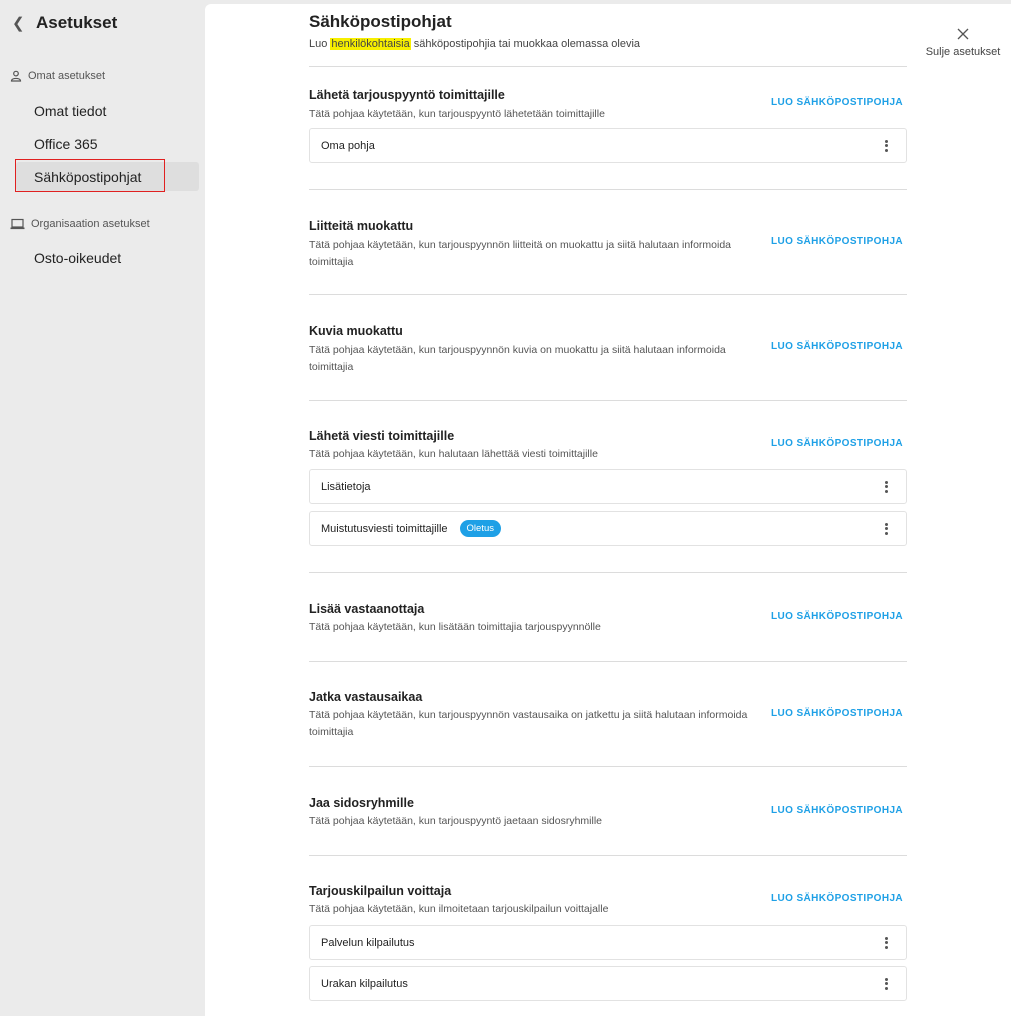 The image size is (1011, 1016). What do you see at coordinates (963, 43) in the screenshot?
I see `close-settings-button: Sulje asetukset` at bounding box center [963, 43].